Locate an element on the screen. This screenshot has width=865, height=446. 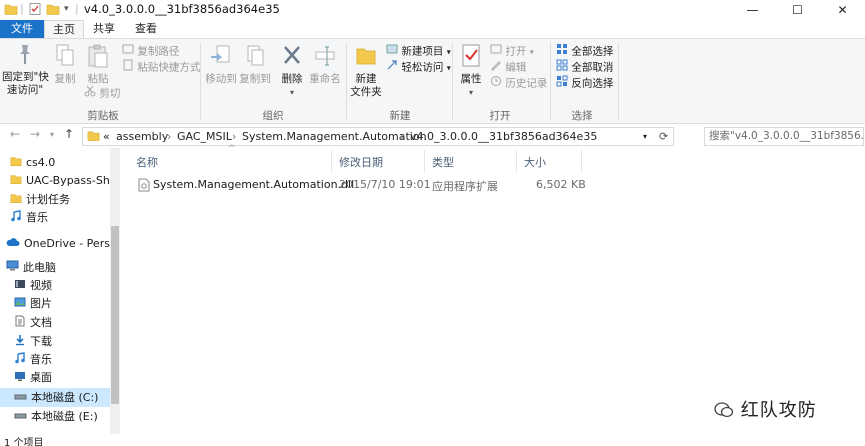
column-header-size: 大小 is located at coordinates (535, 162).